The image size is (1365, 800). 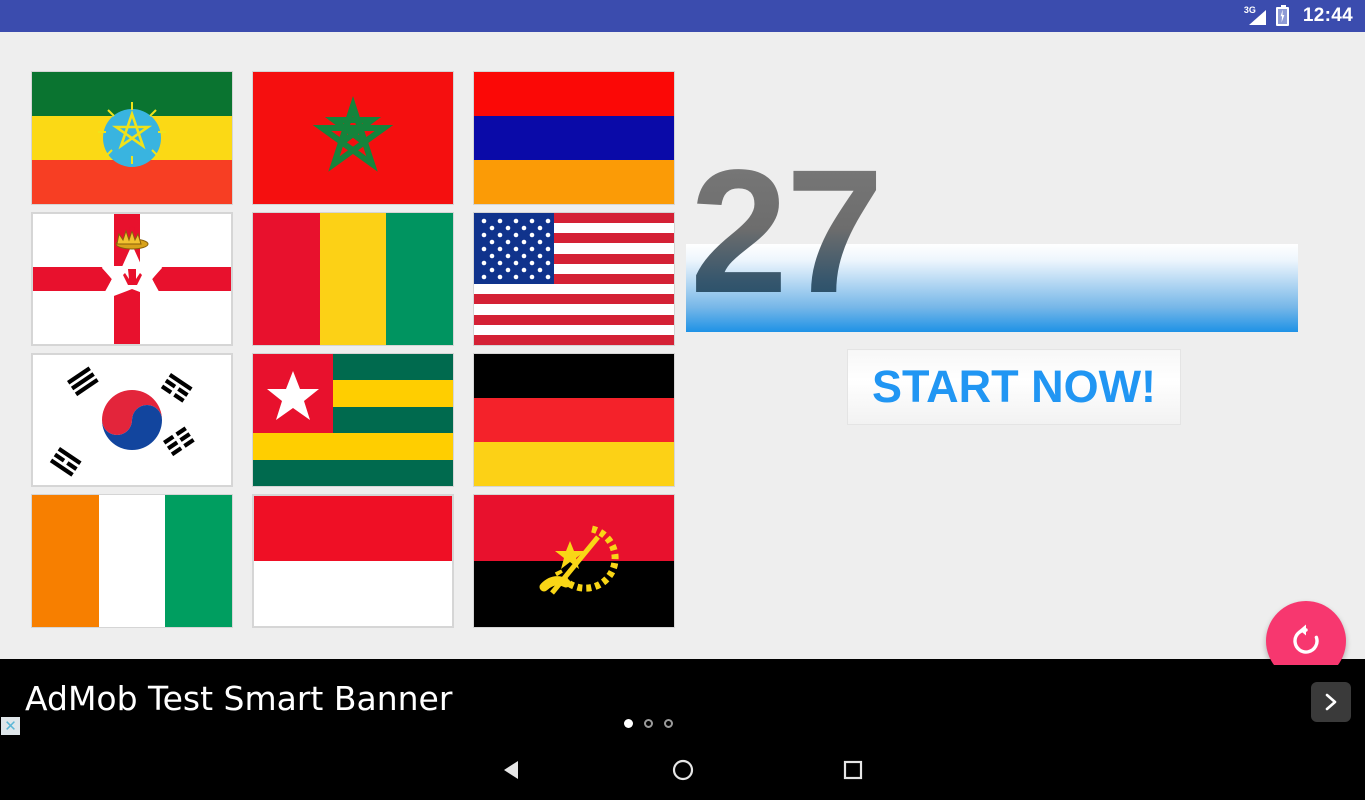 I want to click on flag-ivory-coast, so click(x=132, y=561).